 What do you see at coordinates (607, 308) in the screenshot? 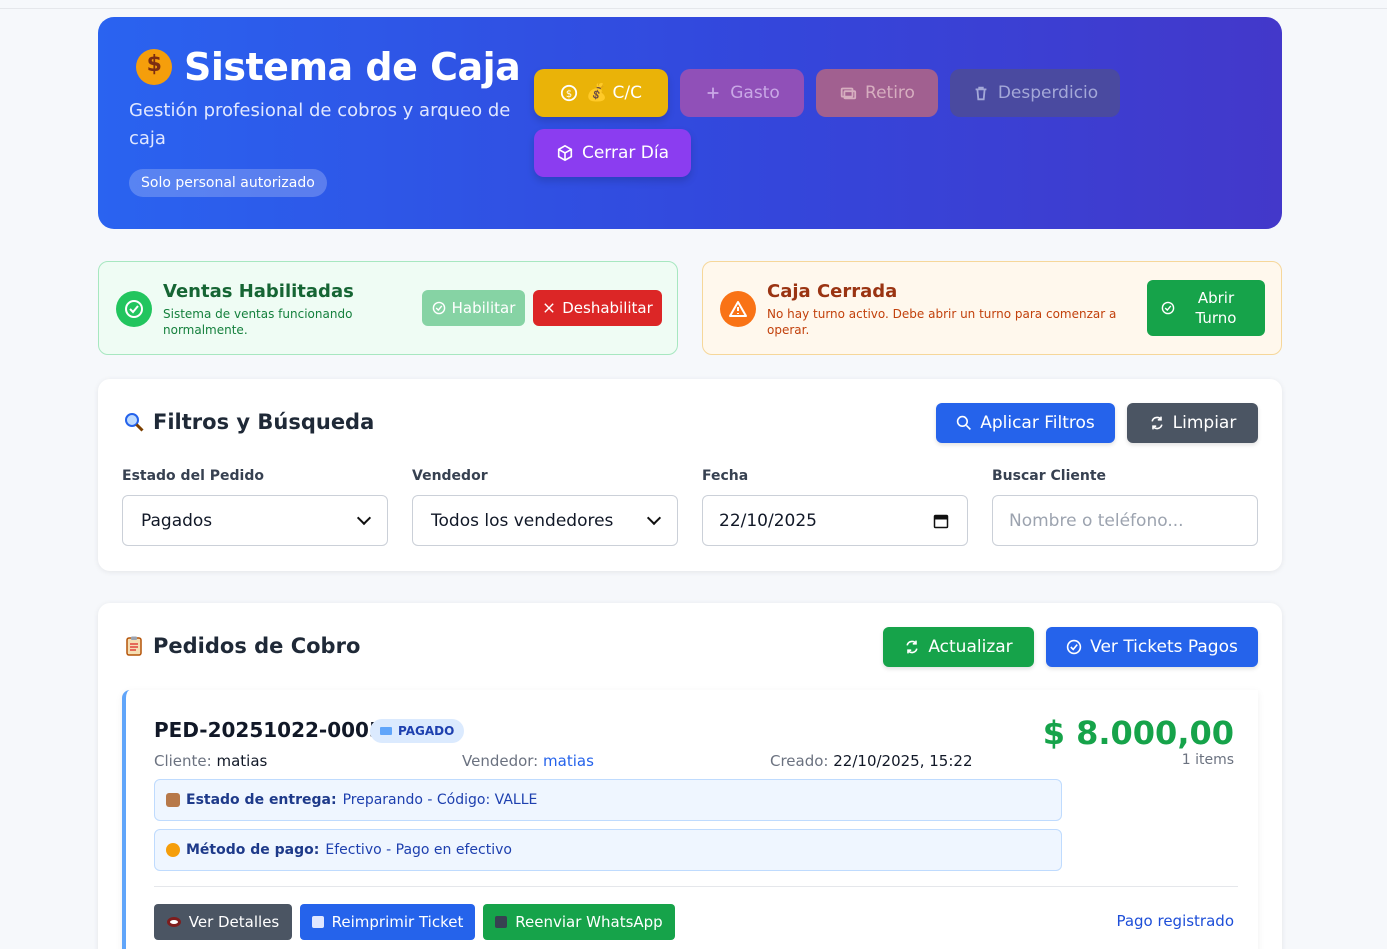
I see `disable-sales-label: Deshabilitar` at bounding box center [607, 308].